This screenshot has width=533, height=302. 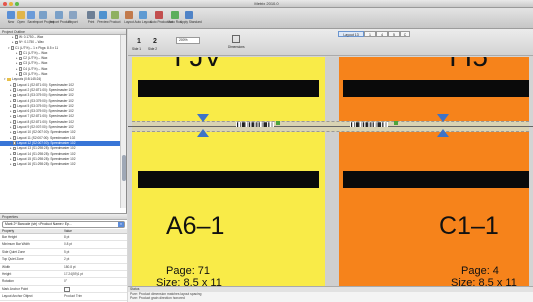 I want to click on property-name: Layout Anchor Object, so click(x=17, y=296).